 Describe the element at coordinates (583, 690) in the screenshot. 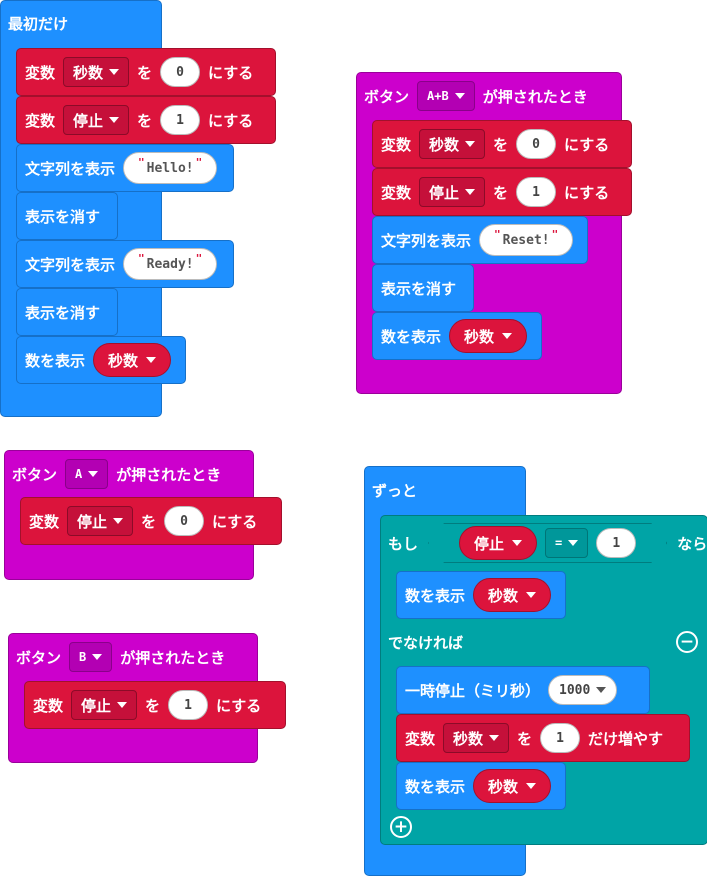

I see `pause-dropdown: 1000` at that location.